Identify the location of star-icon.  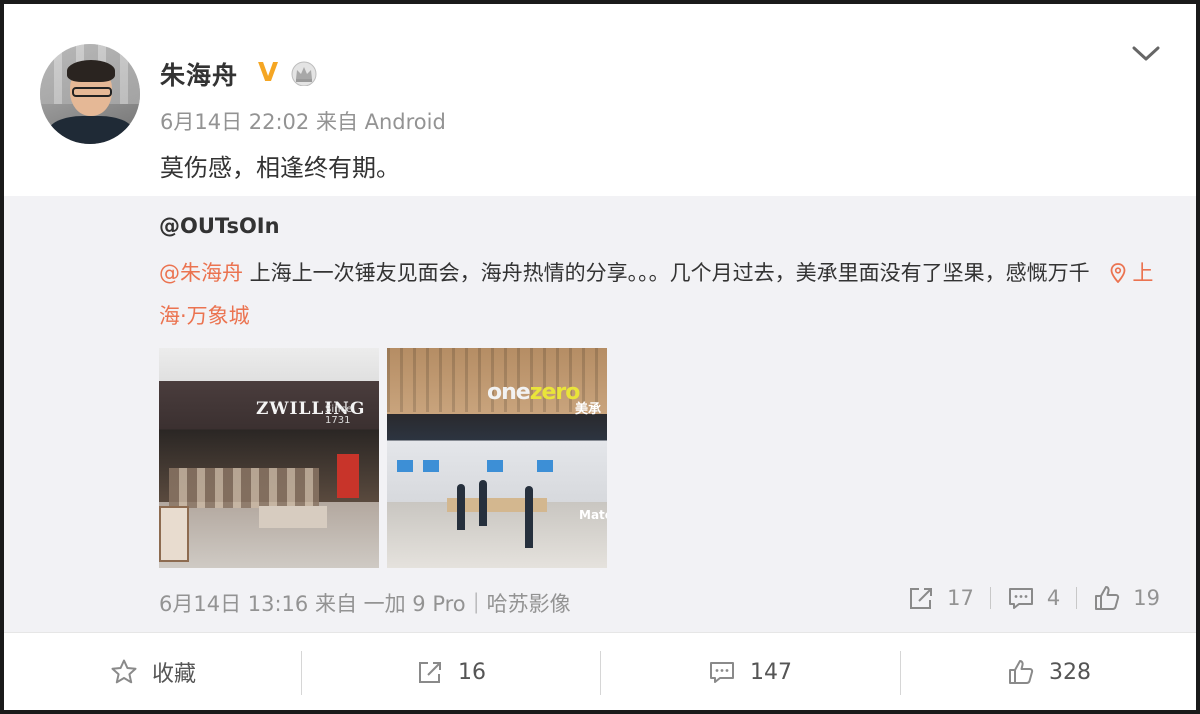
(124, 671).